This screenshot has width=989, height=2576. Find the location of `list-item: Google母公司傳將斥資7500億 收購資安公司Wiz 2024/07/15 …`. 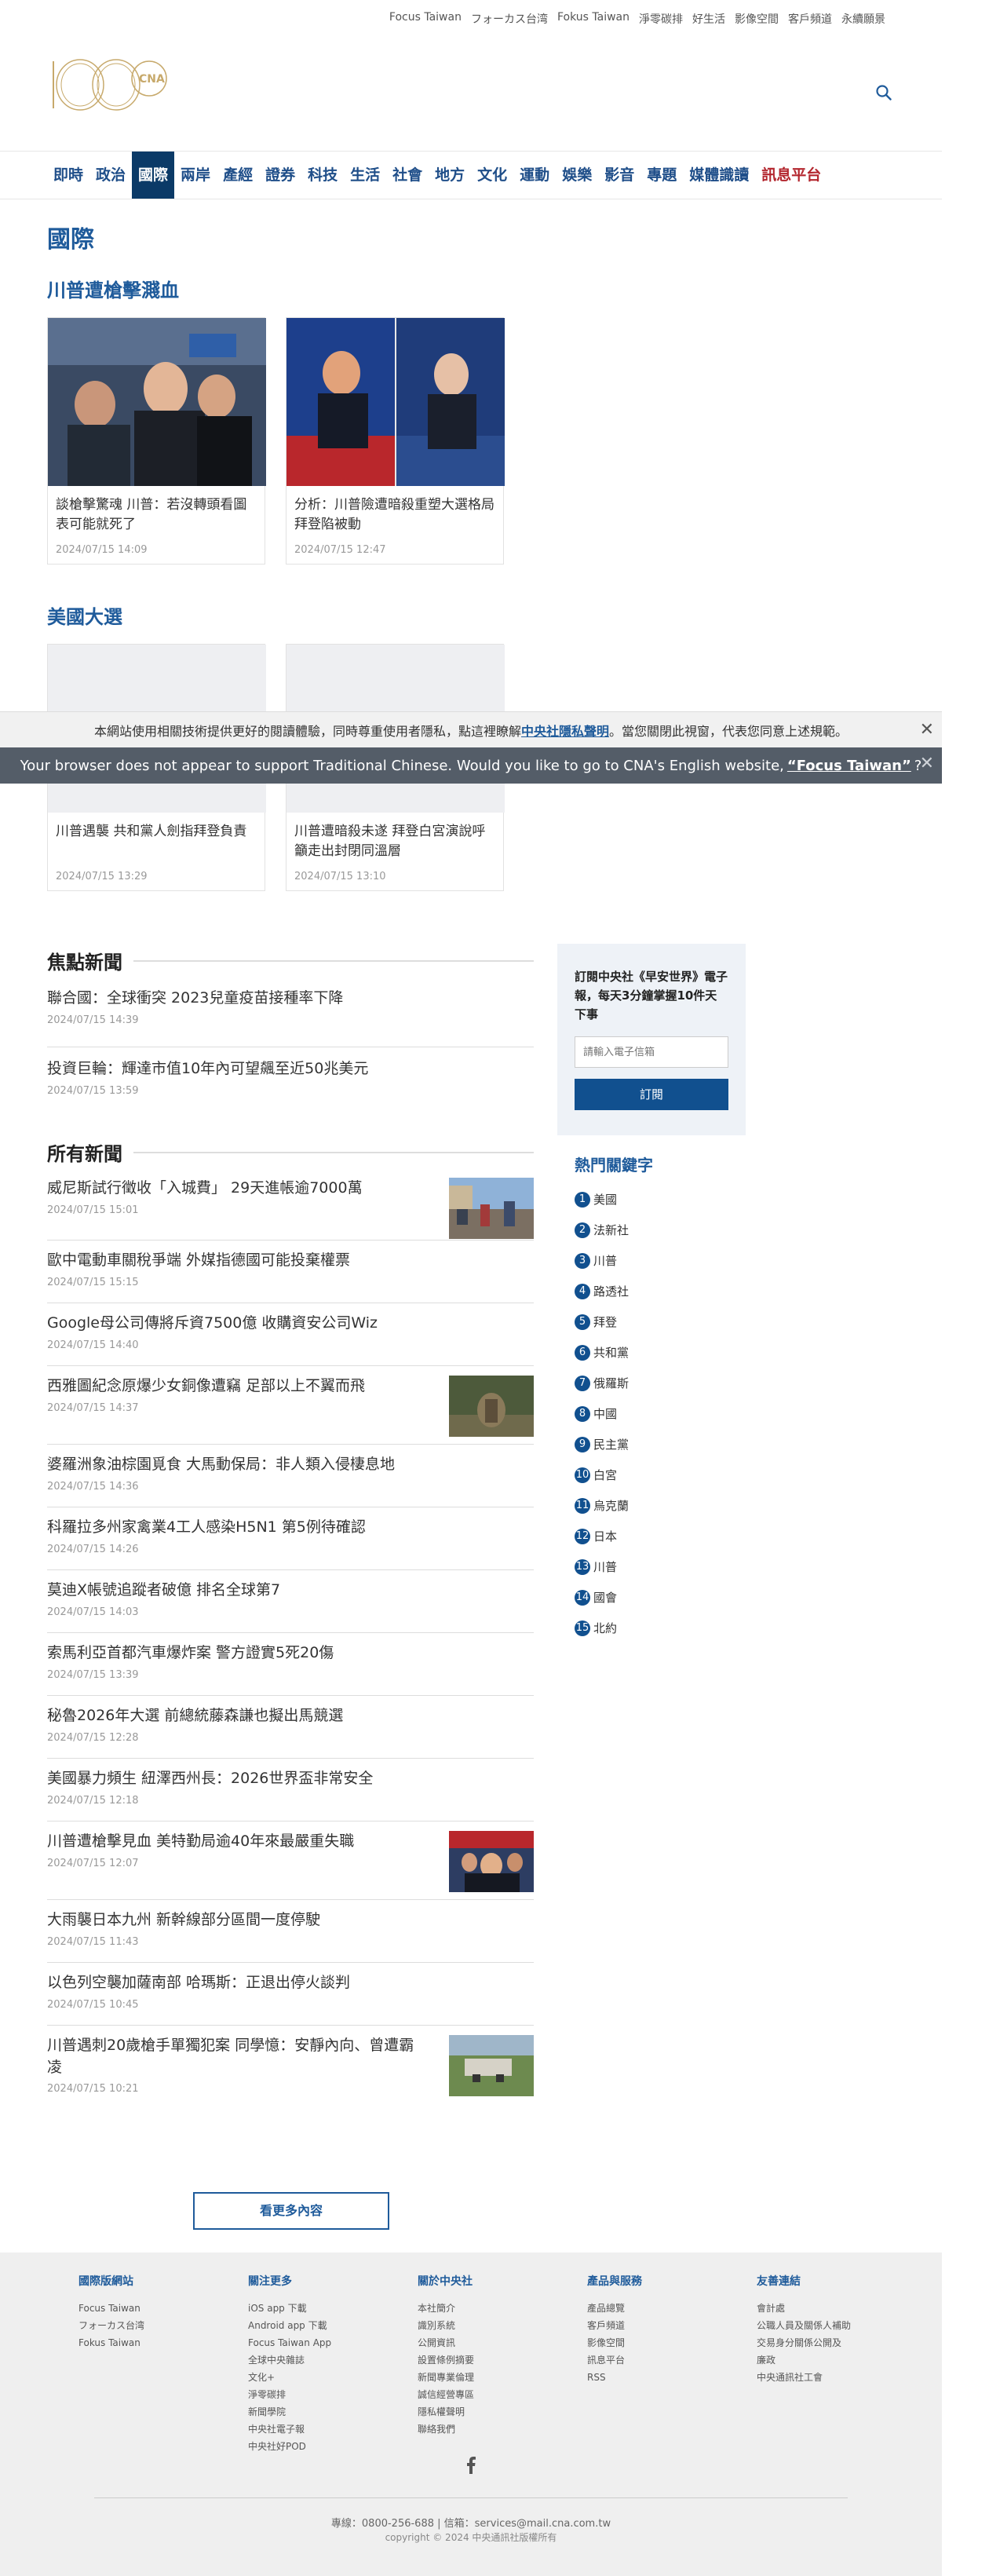

list-item: Google母公司傳將斥資7500億 收購資安公司Wiz 2024/07/15 … is located at coordinates (290, 1335).